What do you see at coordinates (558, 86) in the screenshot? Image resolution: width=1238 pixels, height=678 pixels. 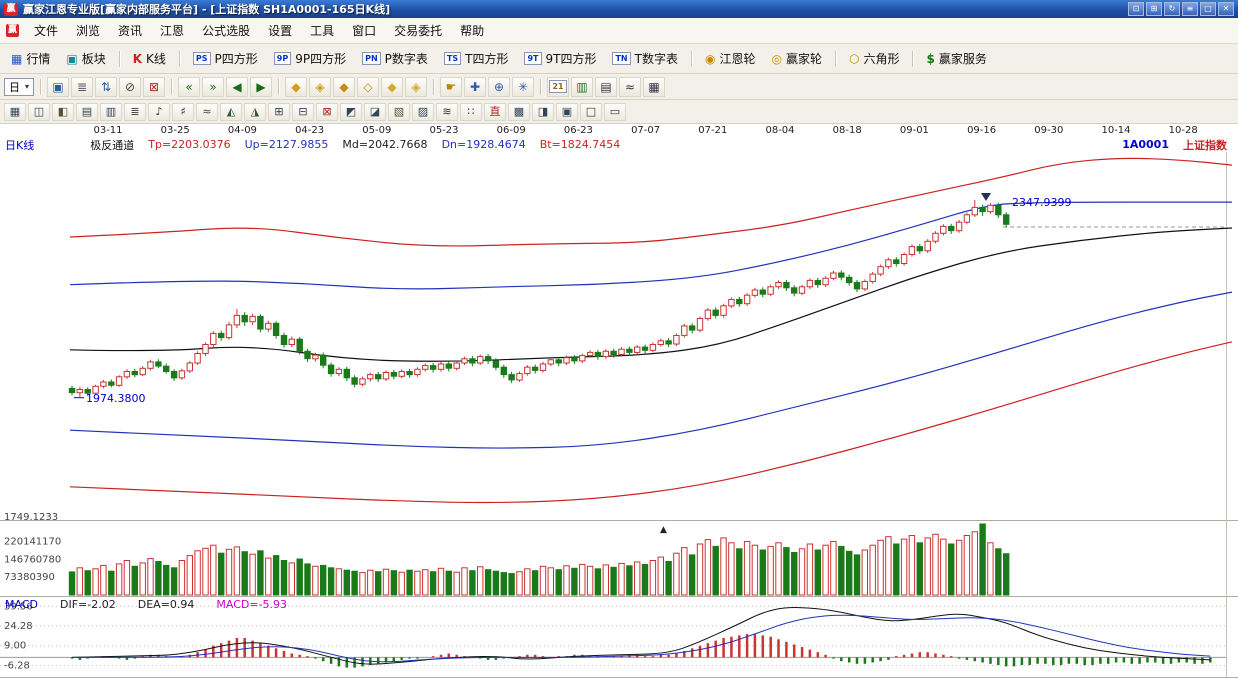 I see `calendar-21-button: 21` at bounding box center [558, 86].